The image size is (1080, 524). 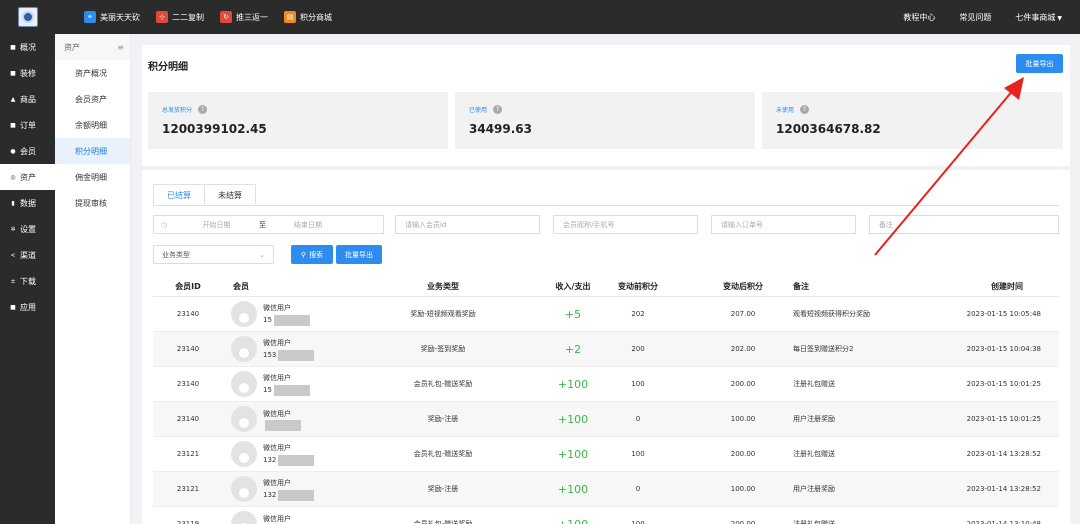 What do you see at coordinates (27, 229) in the screenshot?
I see `sidebar-item-7: ✲ 设置` at bounding box center [27, 229].